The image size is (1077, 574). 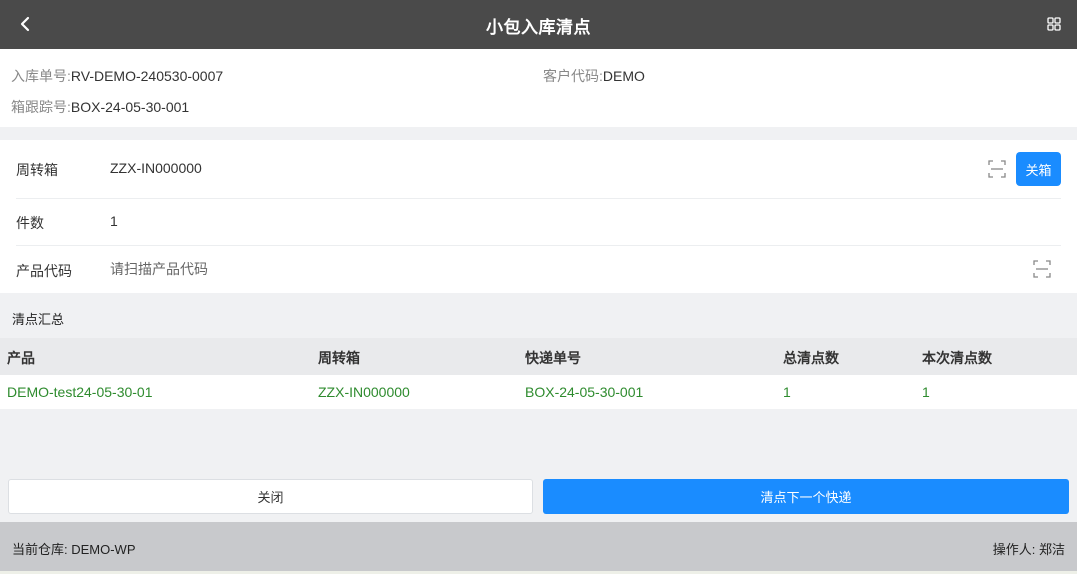 I want to click on inbound-no-label: 入库单号:, so click(x=41, y=76).